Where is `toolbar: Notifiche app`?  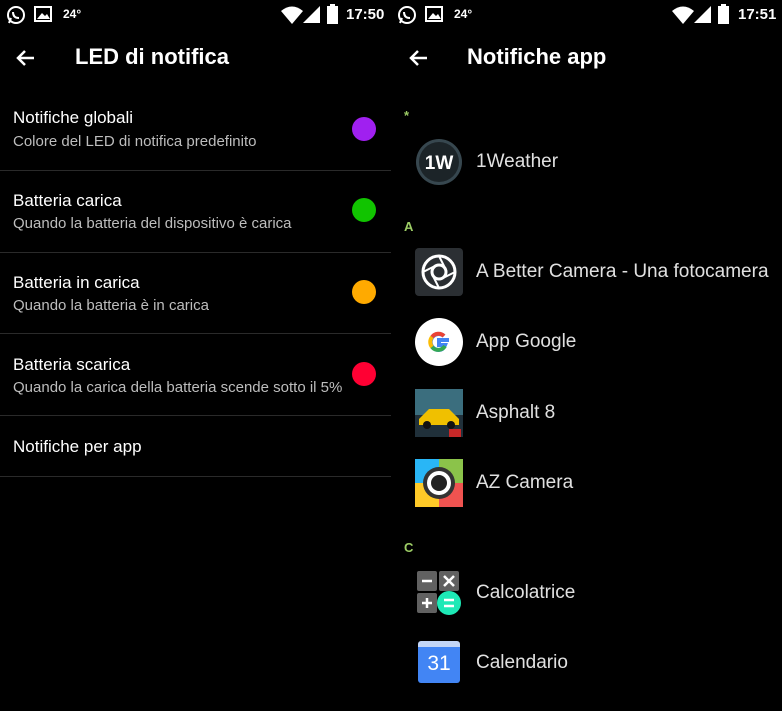
toolbar: Notifiche app is located at coordinates (586, 58).